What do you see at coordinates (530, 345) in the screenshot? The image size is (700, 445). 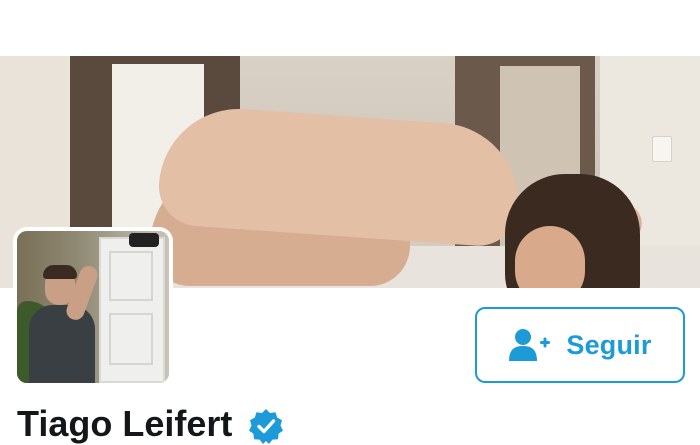 I see `add-user-icon` at bounding box center [530, 345].